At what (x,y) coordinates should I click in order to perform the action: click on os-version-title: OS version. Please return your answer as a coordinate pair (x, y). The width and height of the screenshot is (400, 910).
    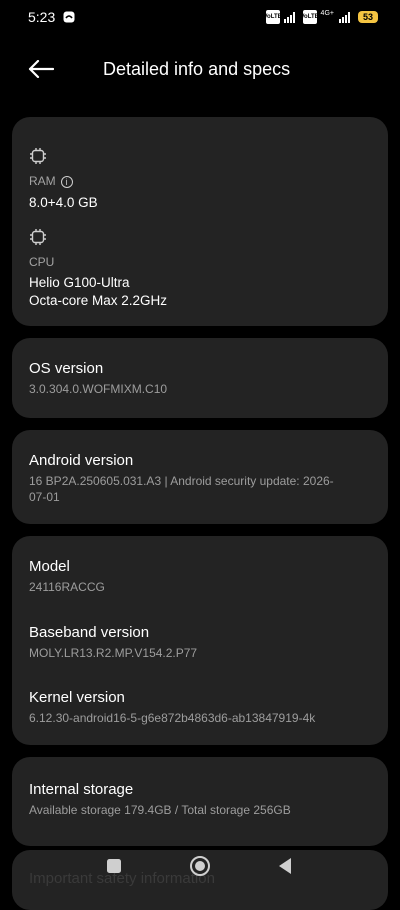
    Looking at the image, I should click on (66, 368).